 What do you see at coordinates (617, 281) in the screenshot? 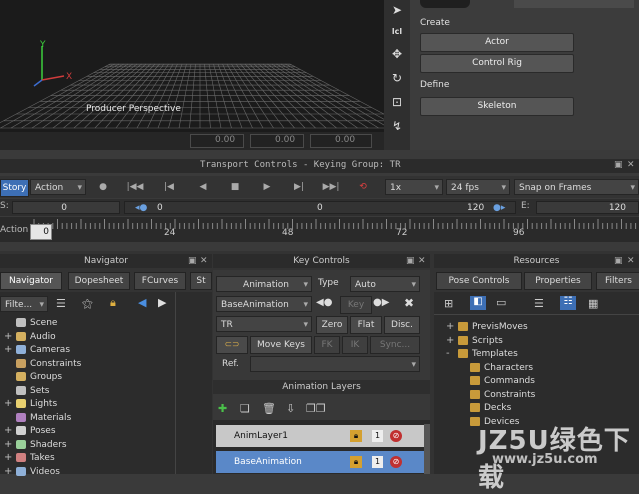
I see `tab-filters: Filters` at bounding box center [617, 281].